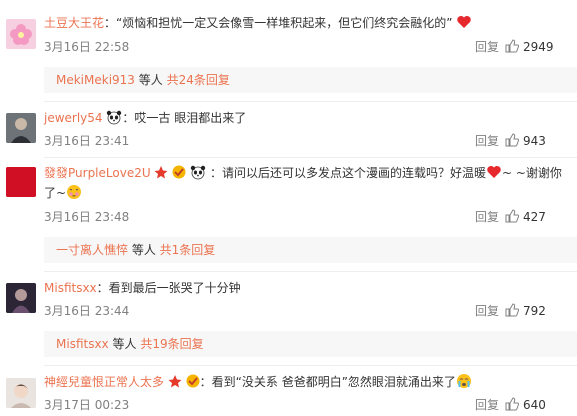 The height and width of the screenshot is (416, 577). I want to click on timestamp: 3月16日 23:41, so click(87, 141).